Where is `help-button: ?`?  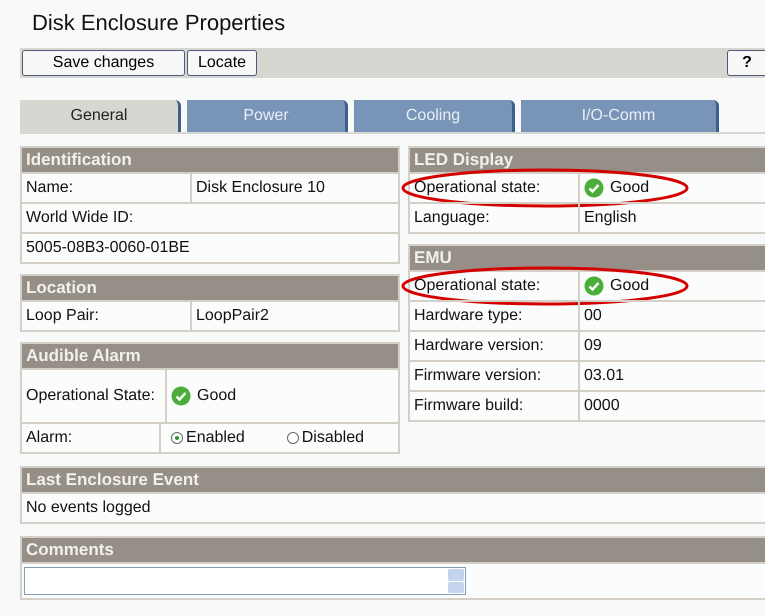
help-button: ? is located at coordinates (746, 63).